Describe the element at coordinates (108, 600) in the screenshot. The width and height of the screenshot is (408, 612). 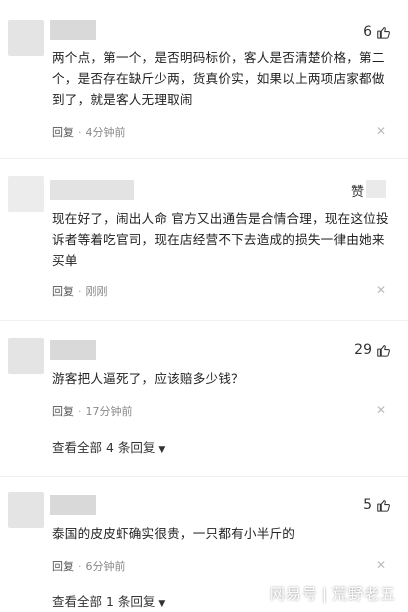
I see `view-all-replies-link: 查看全部 1 条回复 ▼` at that location.